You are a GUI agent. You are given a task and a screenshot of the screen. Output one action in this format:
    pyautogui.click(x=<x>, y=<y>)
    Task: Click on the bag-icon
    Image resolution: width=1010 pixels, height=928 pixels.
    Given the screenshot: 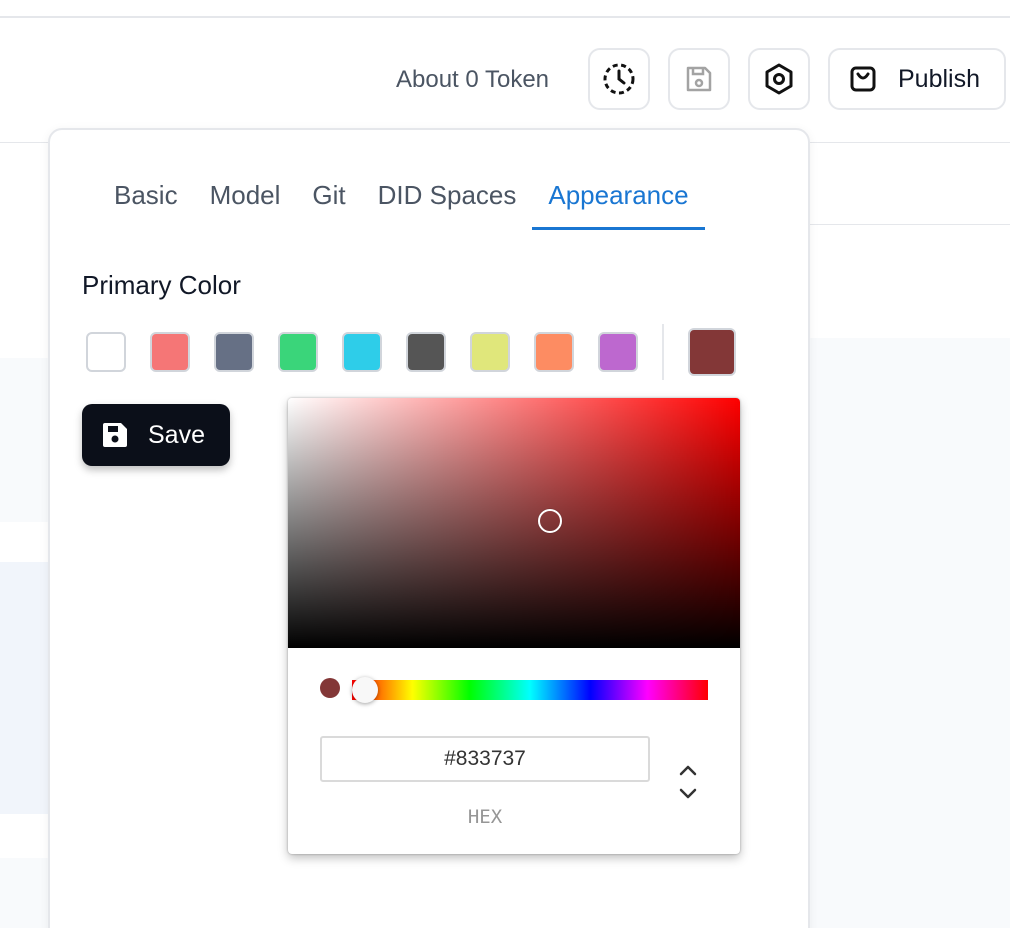 What is the action you would take?
    pyautogui.click(x=863, y=79)
    